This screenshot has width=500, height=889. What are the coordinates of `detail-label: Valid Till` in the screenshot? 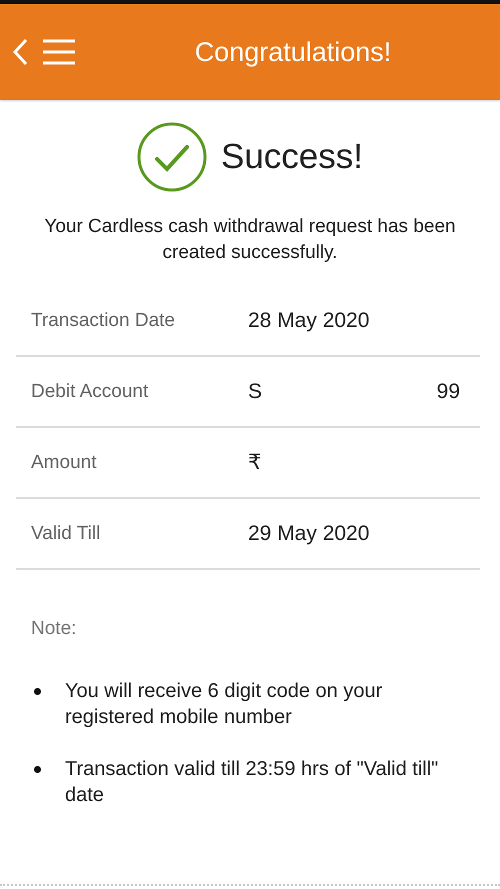 It's located at (66, 533).